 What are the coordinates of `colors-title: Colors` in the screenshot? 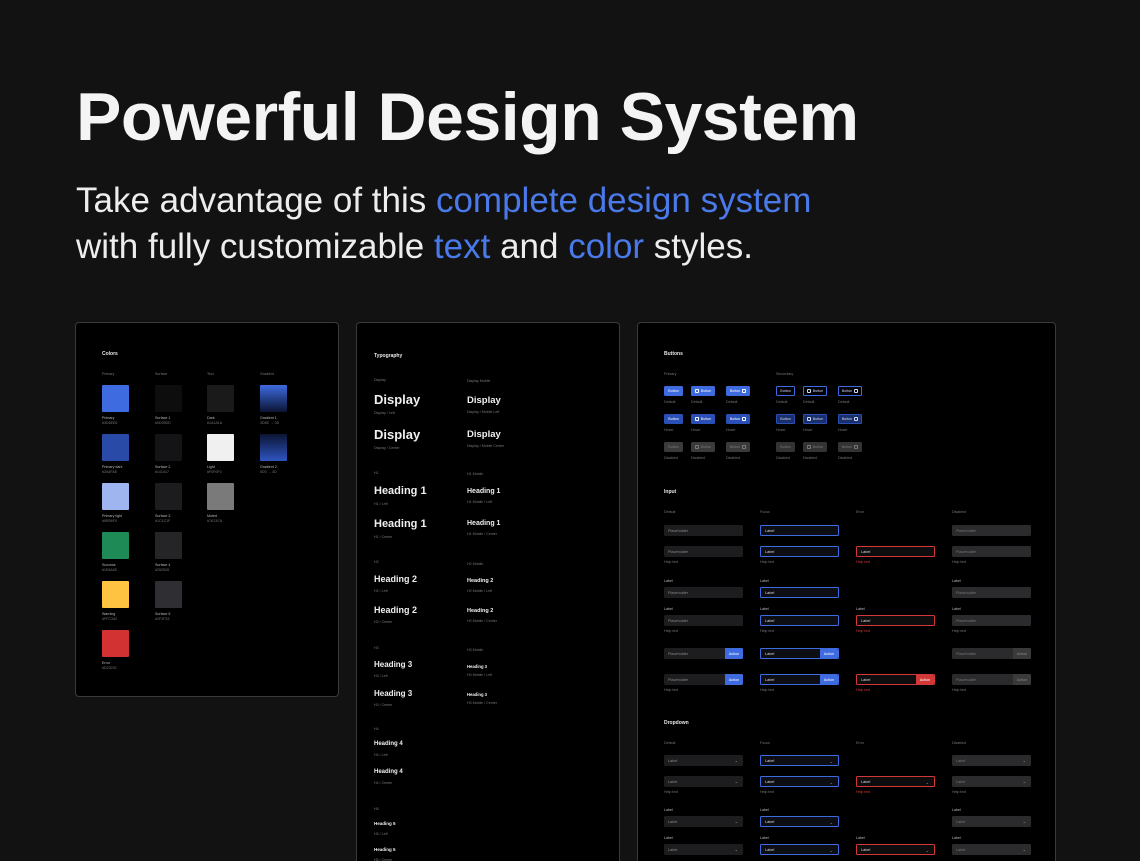 It's located at (110, 354).